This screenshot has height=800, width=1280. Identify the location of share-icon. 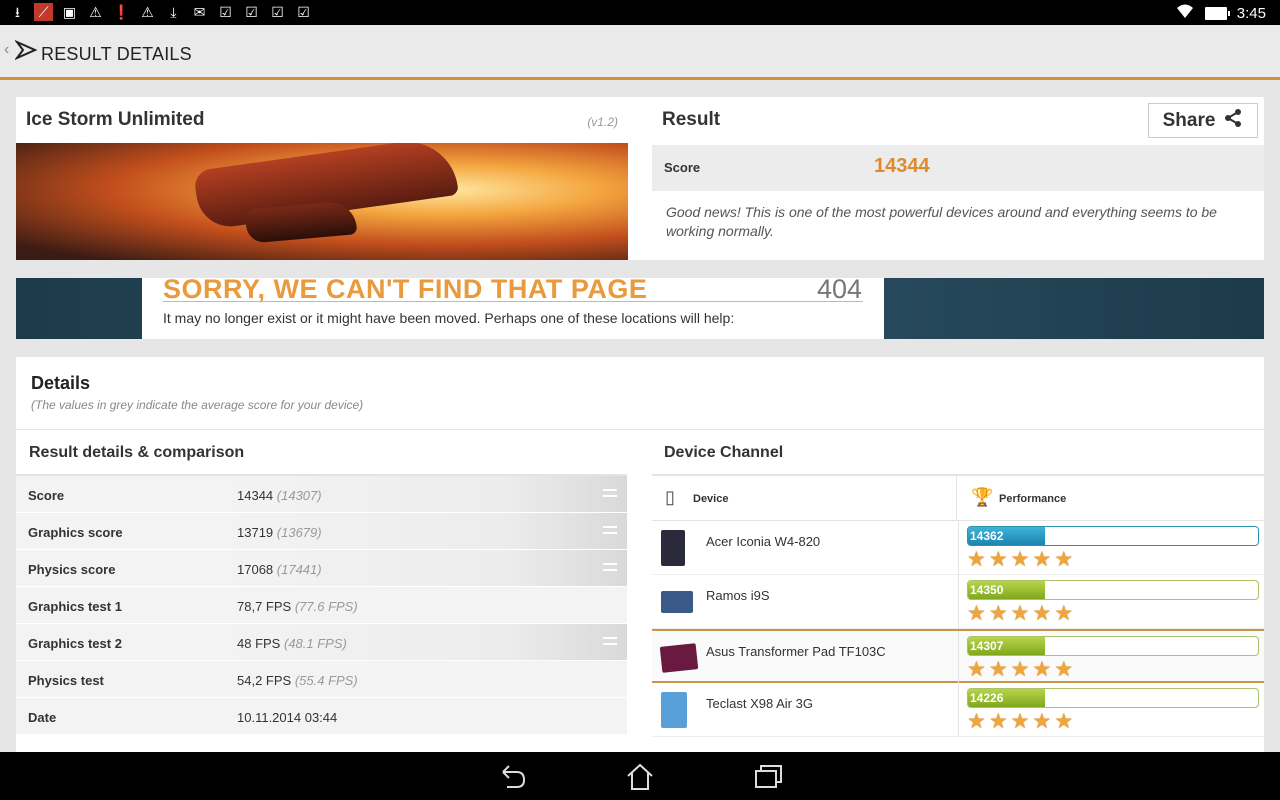
(1233, 121).